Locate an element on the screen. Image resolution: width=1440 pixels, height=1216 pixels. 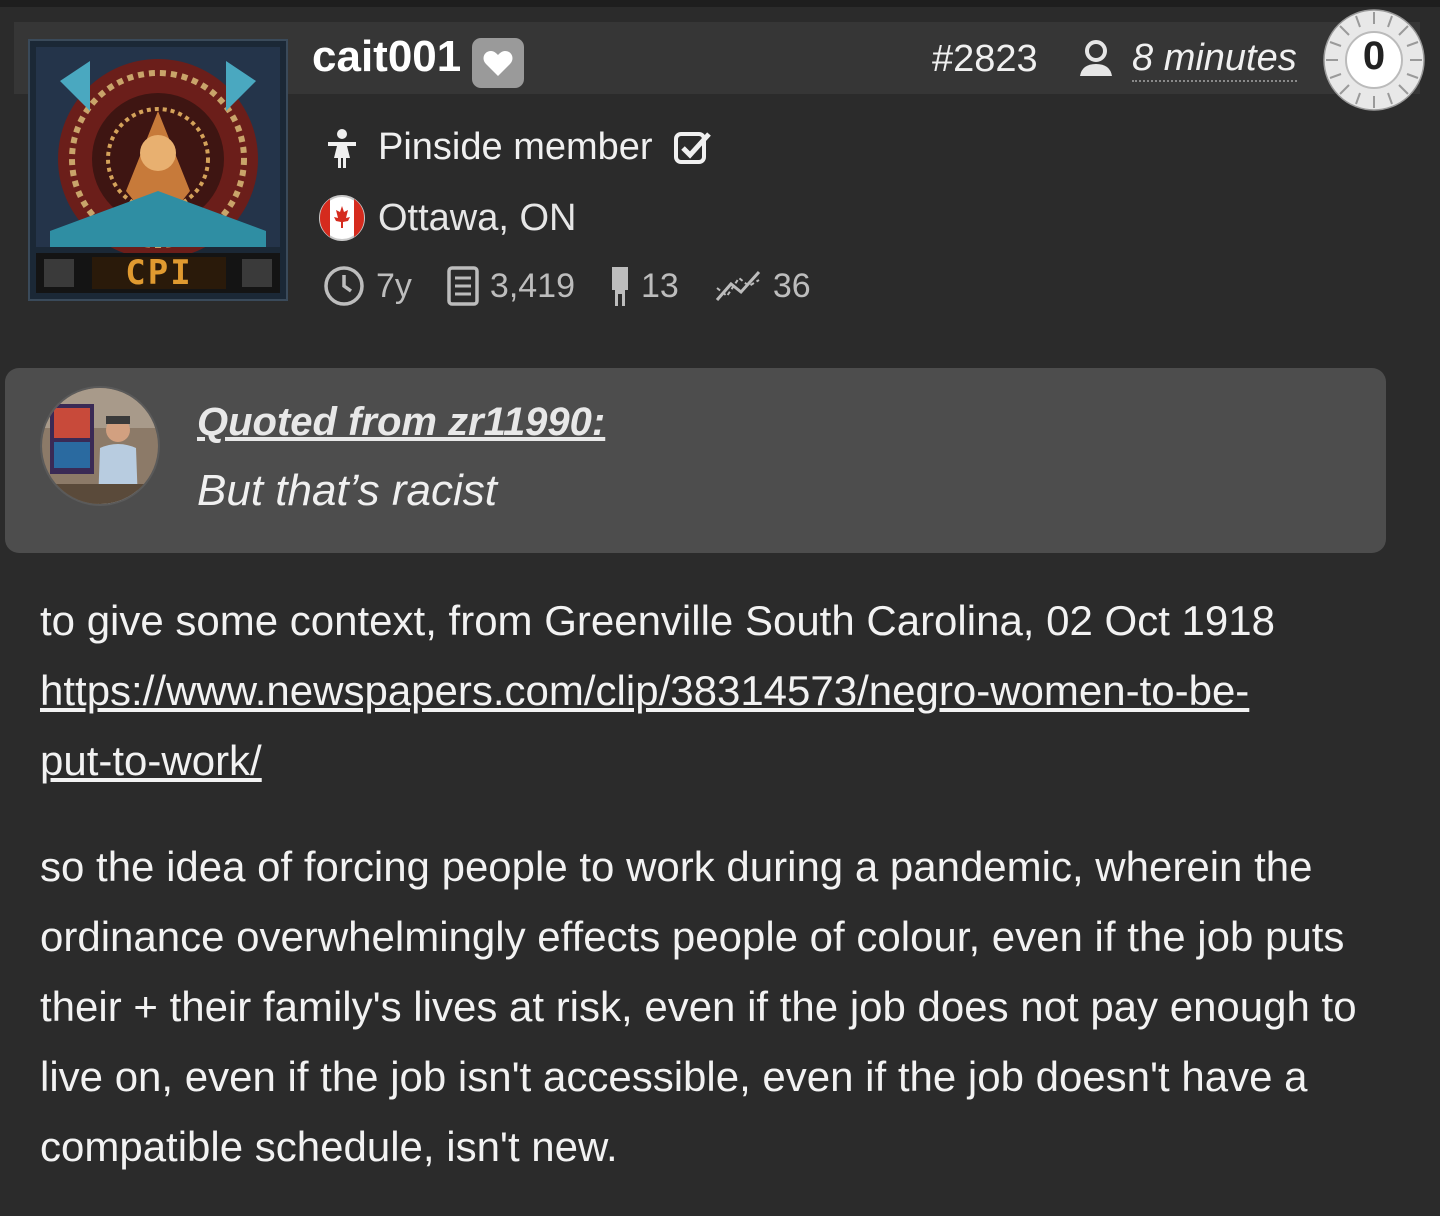
stat-posts: 3,419 is located at coordinates (510, 286).